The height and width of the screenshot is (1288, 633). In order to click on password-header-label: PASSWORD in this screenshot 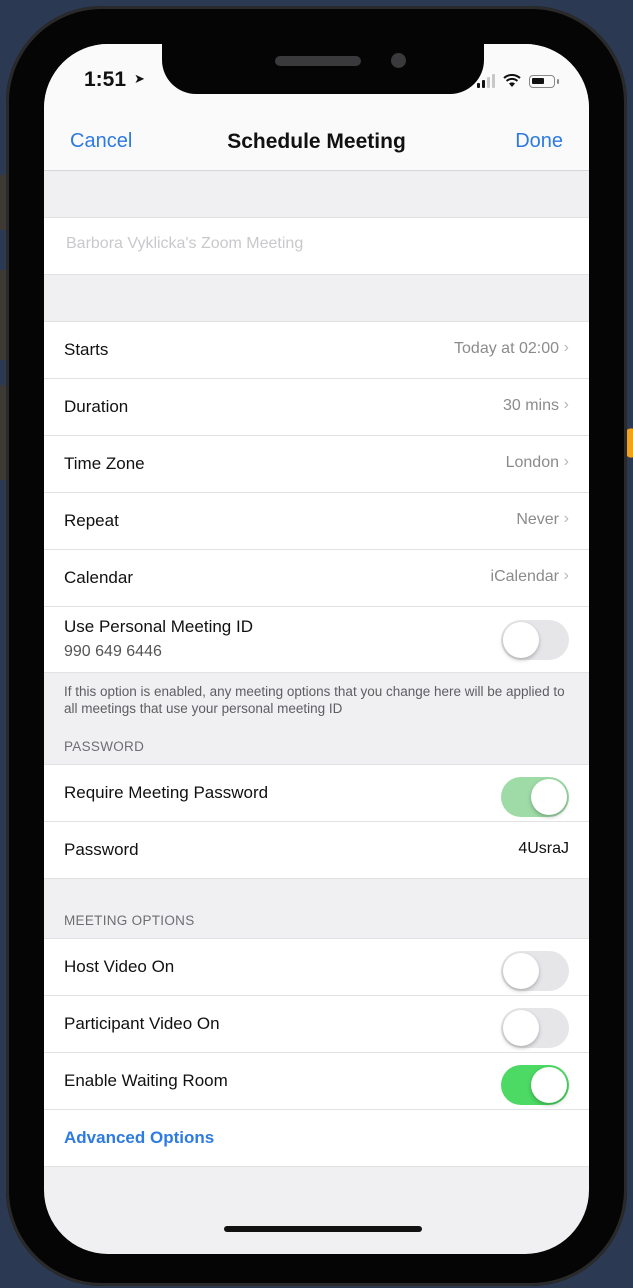, I will do `click(104, 746)`.